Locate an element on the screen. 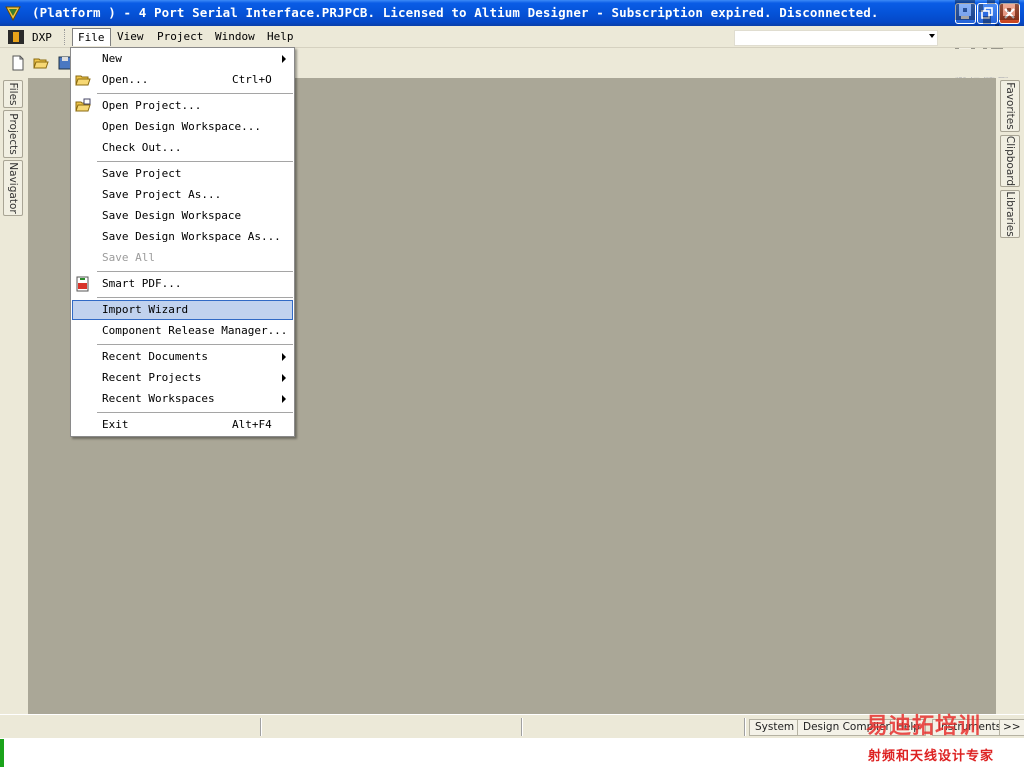  panel-tab-files: Files is located at coordinates (13, 94).